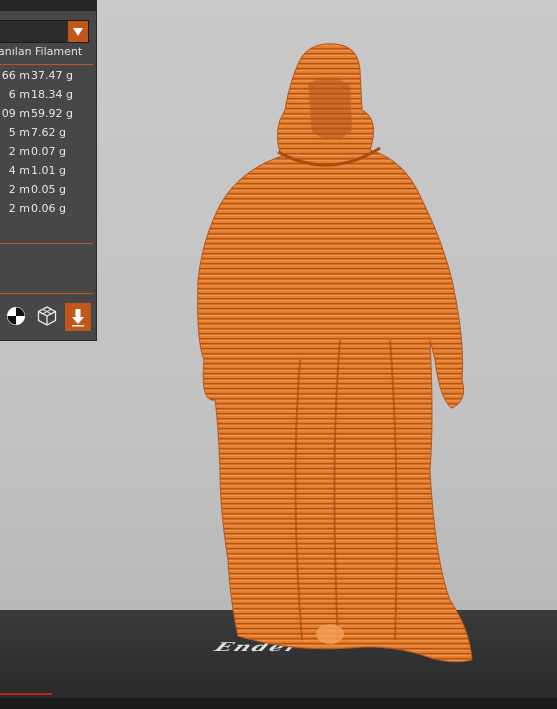  I want to click on color-scheme-icon, so click(16, 316).